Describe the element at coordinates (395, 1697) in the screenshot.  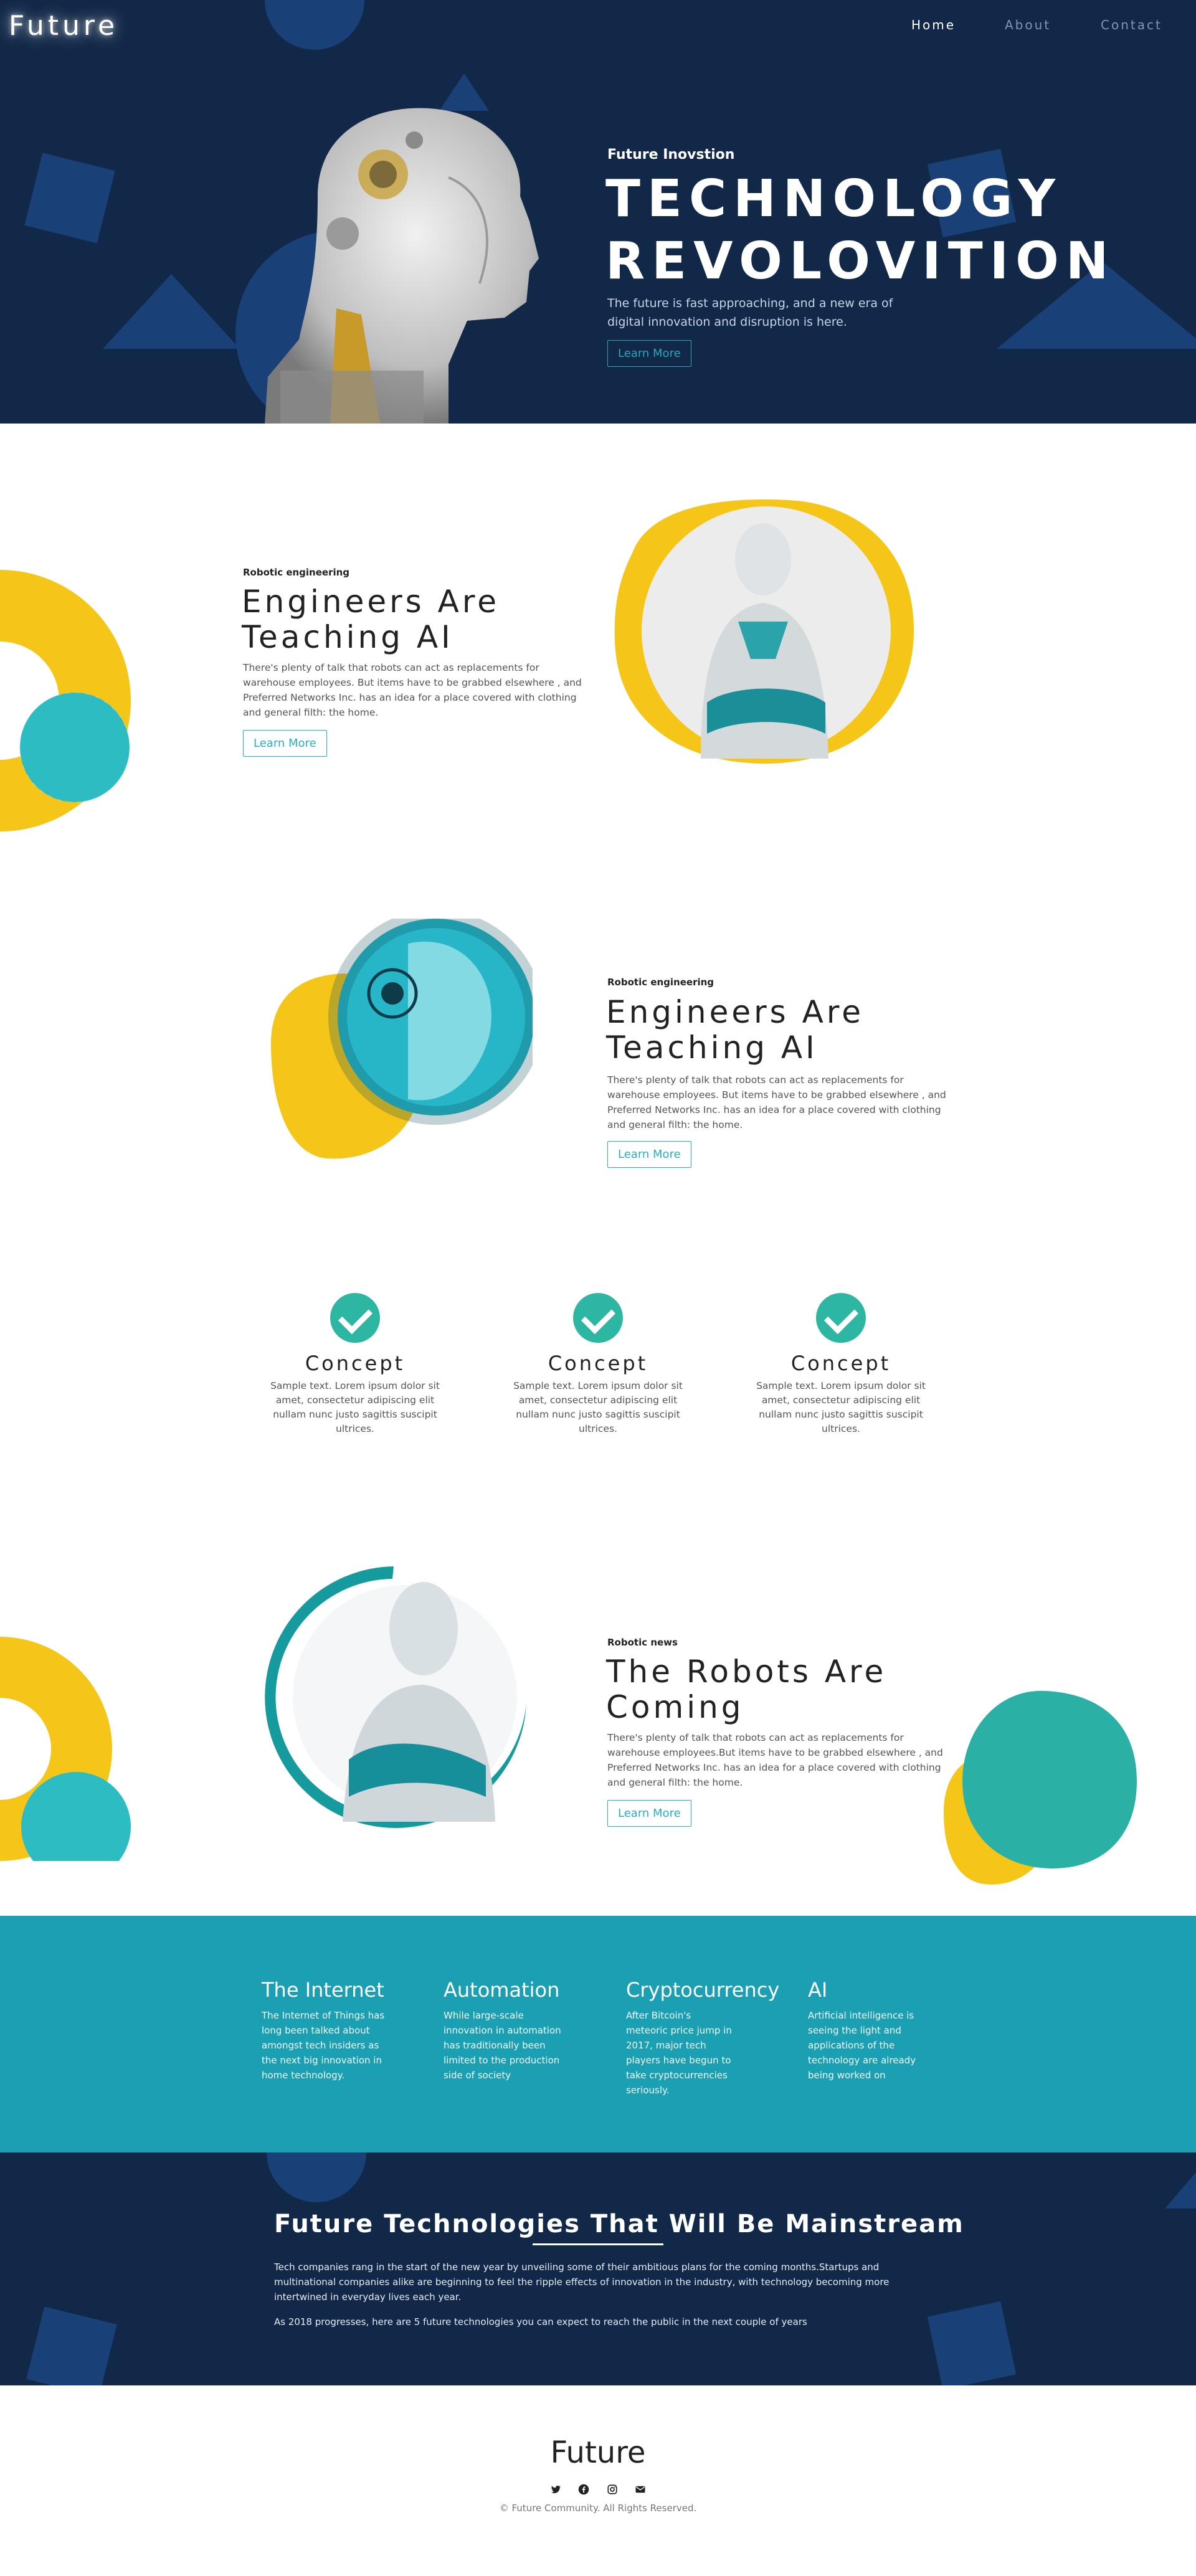
I see `robot-white-teal-image` at that location.